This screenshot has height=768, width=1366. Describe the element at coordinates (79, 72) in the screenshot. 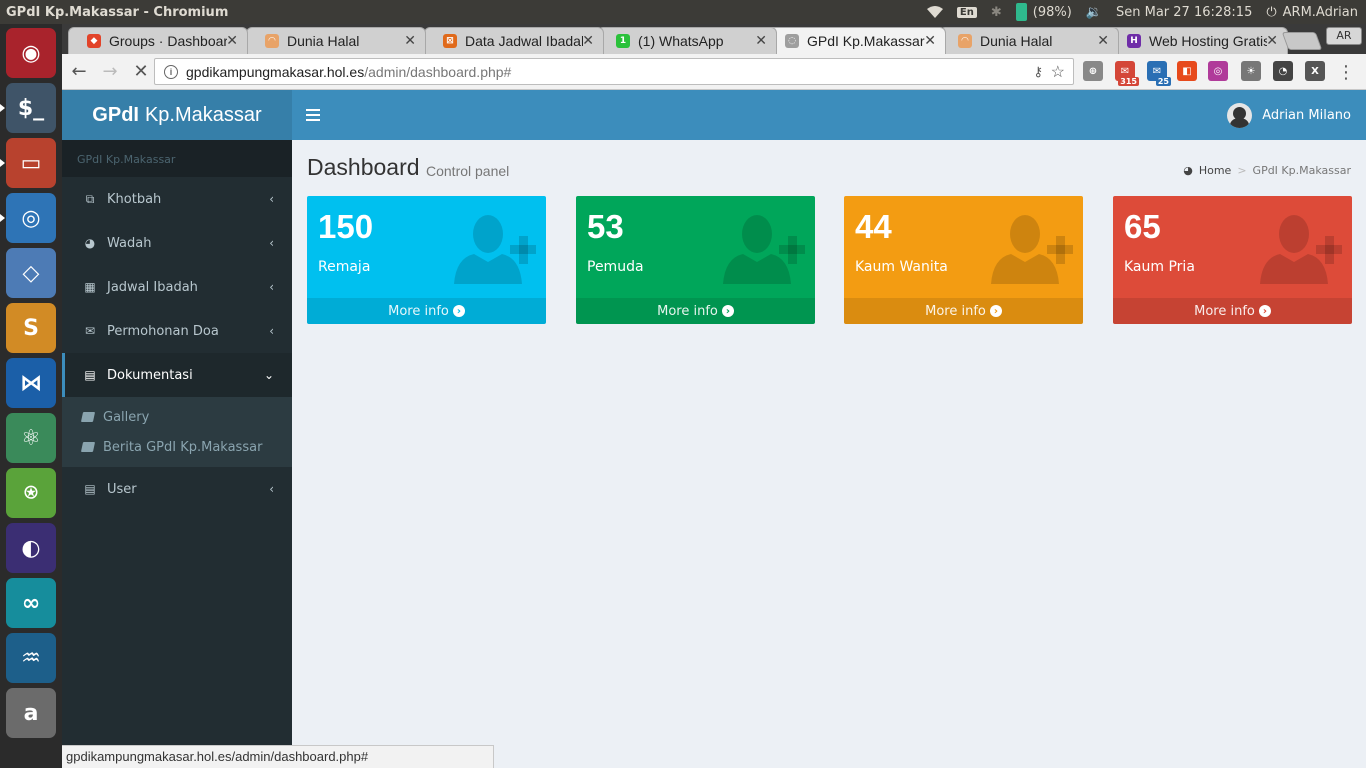

I see `back-button: ←` at that location.